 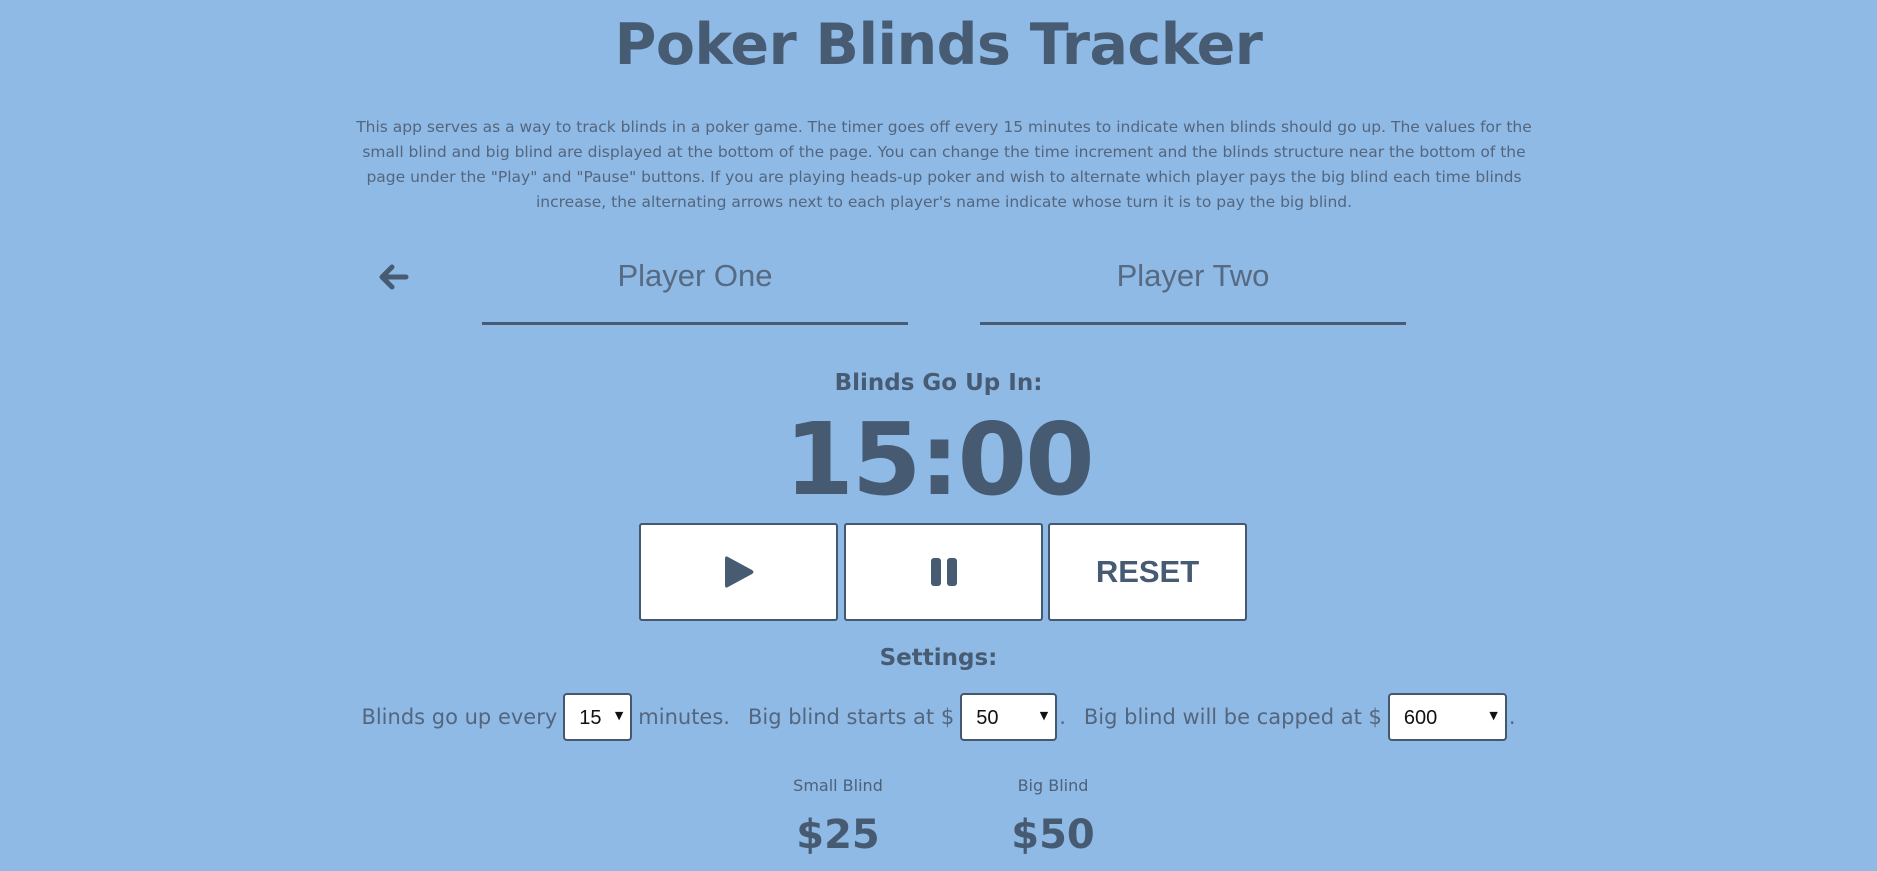 What do you see at coordinates (1193, 276) in the screenshot?
I see `player-two-input` at bounding box center [1193, 276].